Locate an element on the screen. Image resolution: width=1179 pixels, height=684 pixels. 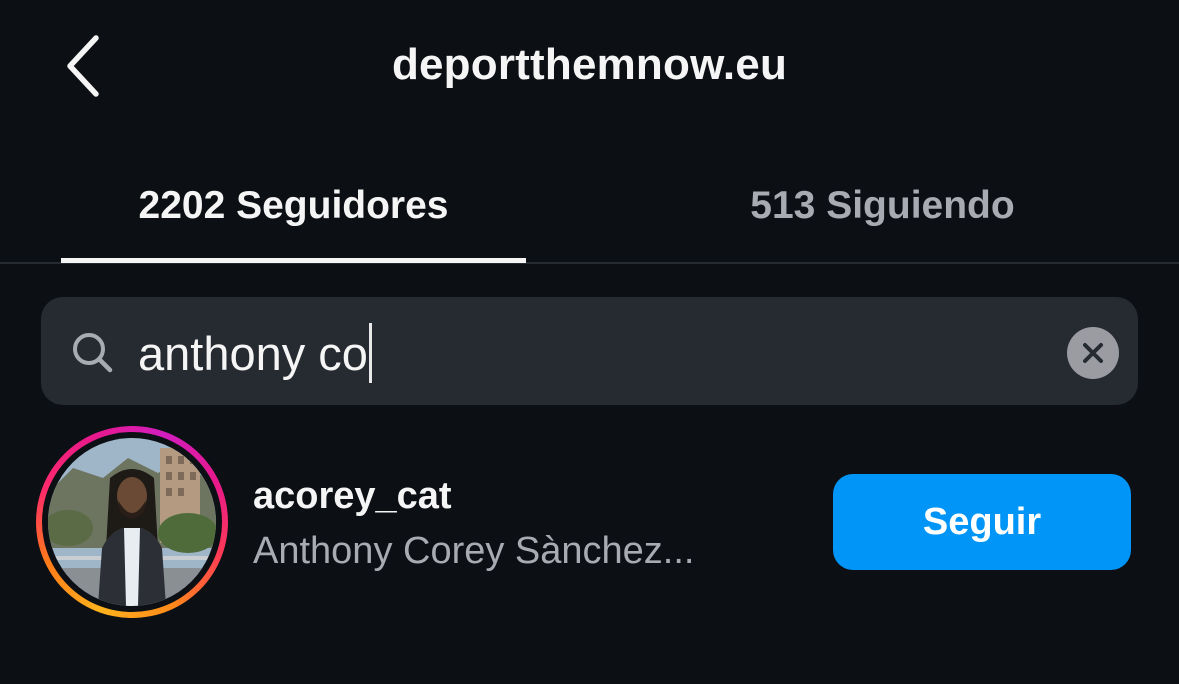
tab-following: 513 Siguiendo is located at coordinates (882, 206).